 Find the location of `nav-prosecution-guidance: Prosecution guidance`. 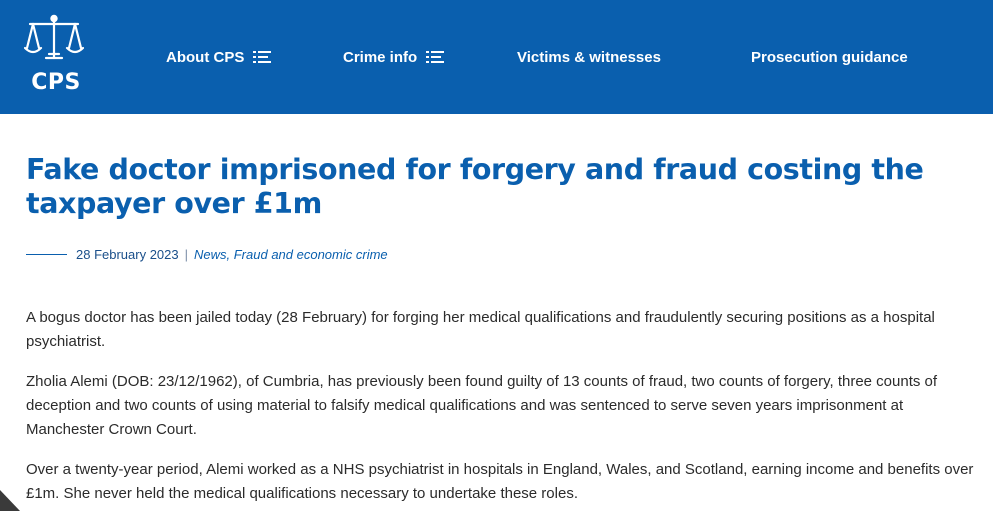

nav-prosecution-guidance: Prosecution guidance is located at coordinates (829, 57).